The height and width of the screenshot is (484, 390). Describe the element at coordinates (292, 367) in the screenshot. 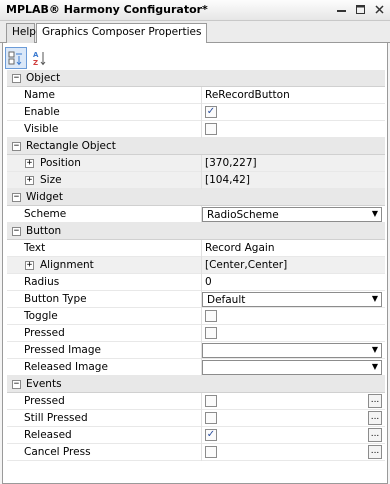

I see `released-image-dropdown: ▼` at that location.